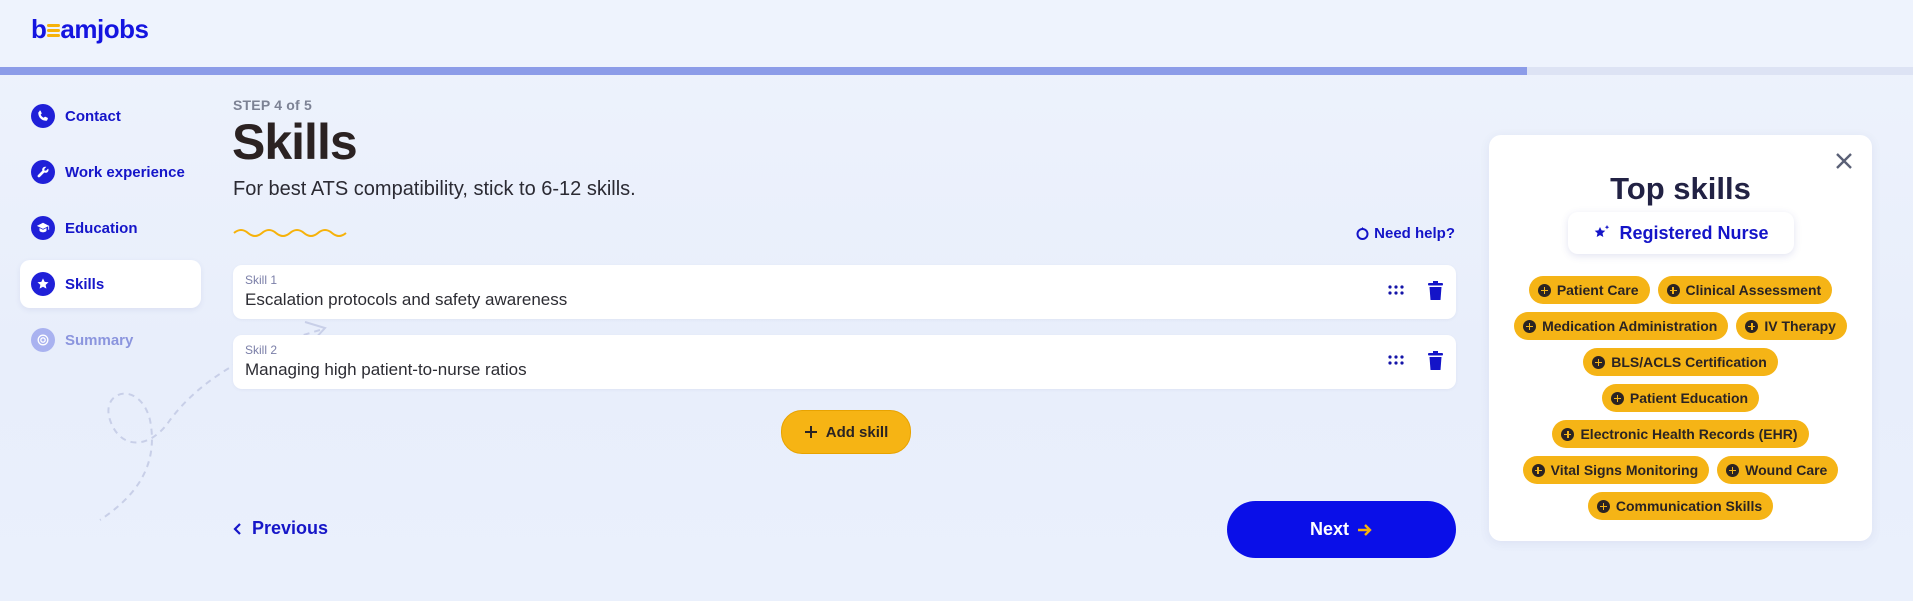 This screenshot has height=601, width=1913. I want to click on need-help-link: Need help?, so click(1405, 233).